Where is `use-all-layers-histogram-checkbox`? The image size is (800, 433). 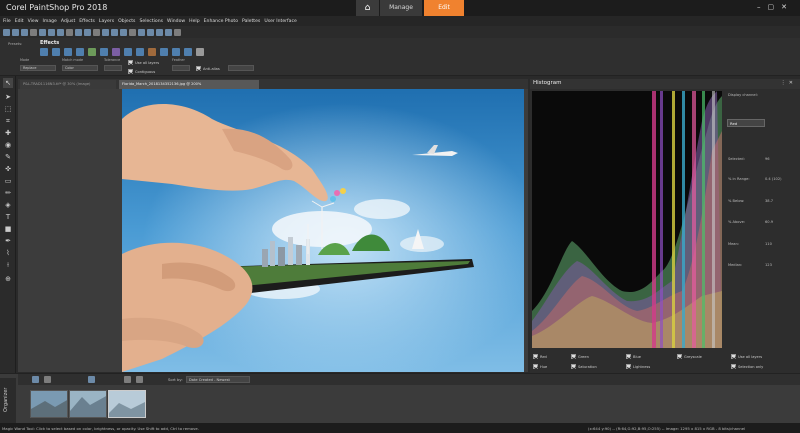
use-all-layers-histogram-checkbox is located at coordinates (733, 356).